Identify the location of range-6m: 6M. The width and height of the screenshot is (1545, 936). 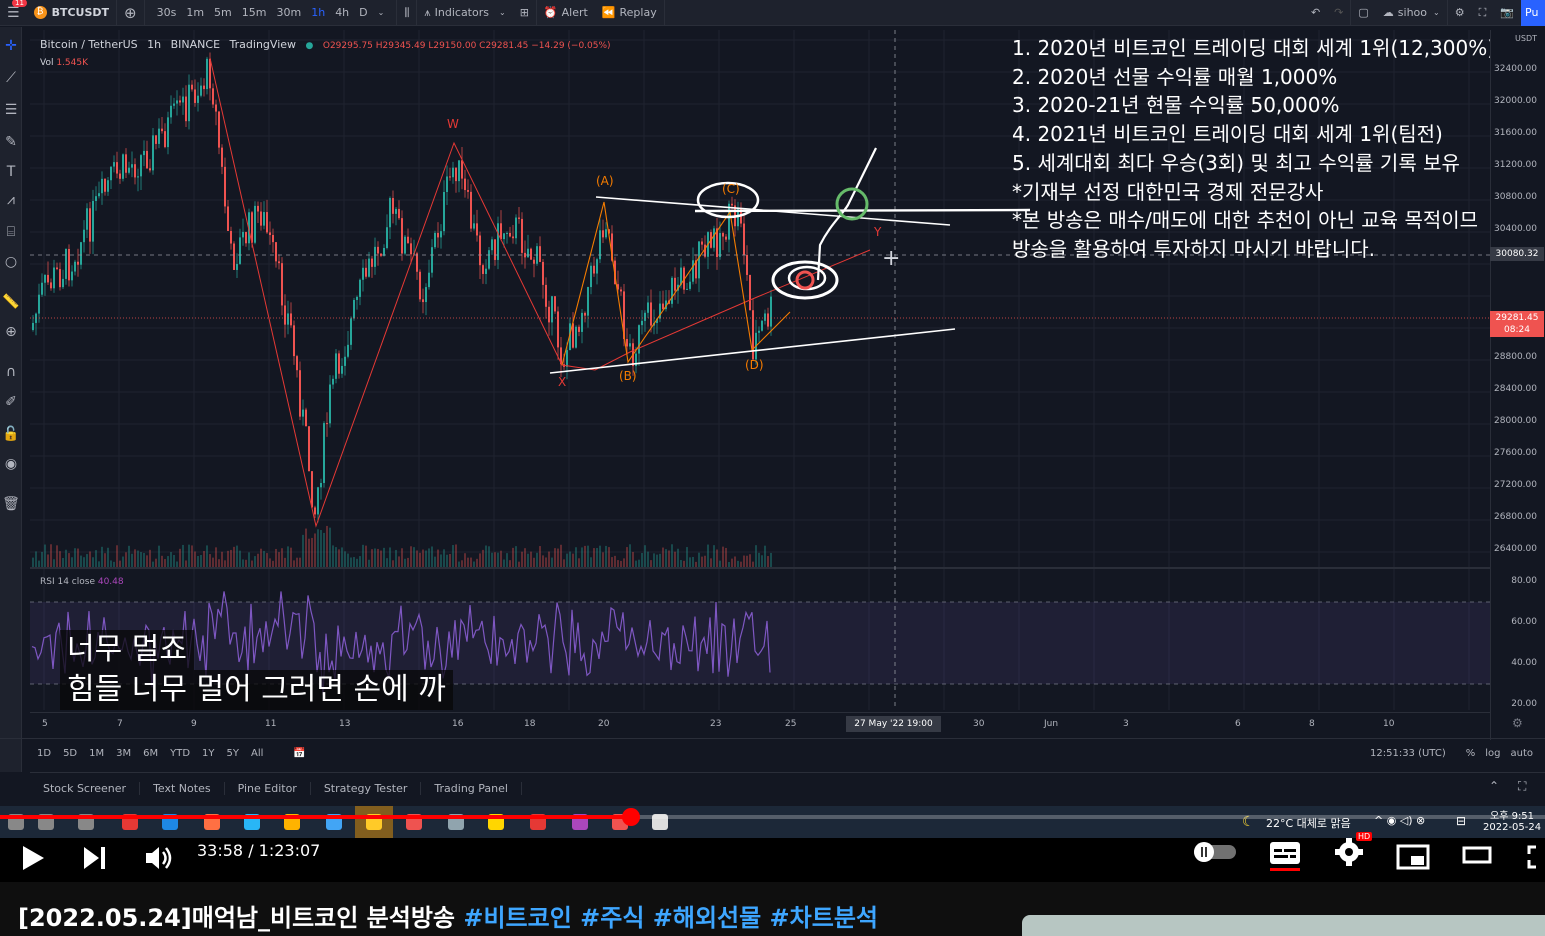
(150, 753).